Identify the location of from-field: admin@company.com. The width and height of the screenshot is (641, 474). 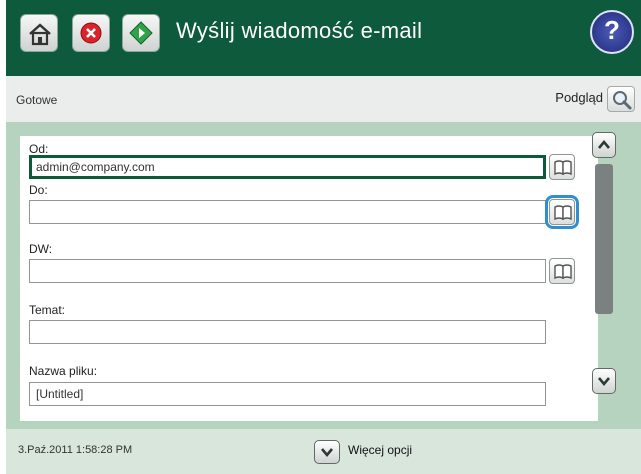
(287, 167).